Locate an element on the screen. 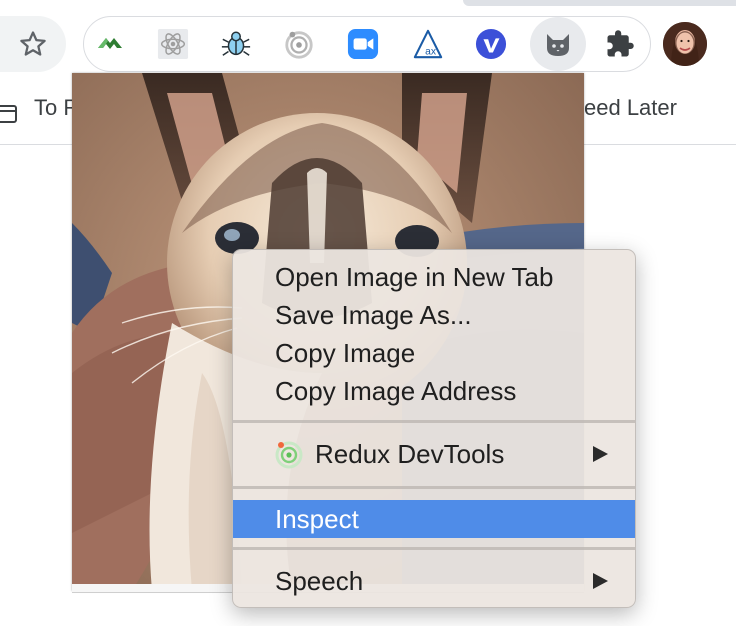 This screenshot has width=736, height=626. menu-item-copy-image-address: Copy Image Address is located at coordinates (434, 391).